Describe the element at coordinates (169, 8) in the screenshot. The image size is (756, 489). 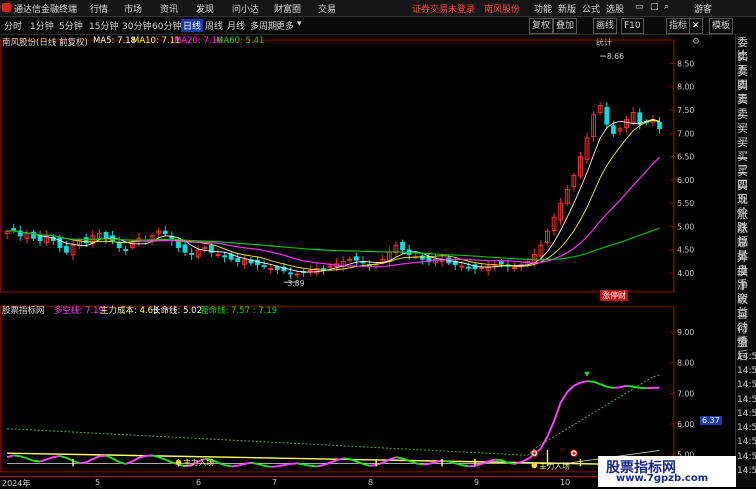
I see `menu-zixun: 资讯` at that location.